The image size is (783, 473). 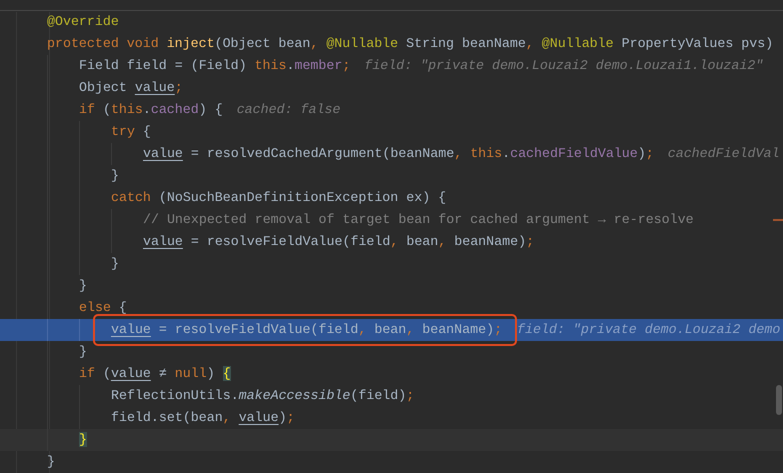 What do you see at coordinates (151, 110) in the screenshot?
I see `code-line: if (this.cached) {` at bounding box center [151, 110].